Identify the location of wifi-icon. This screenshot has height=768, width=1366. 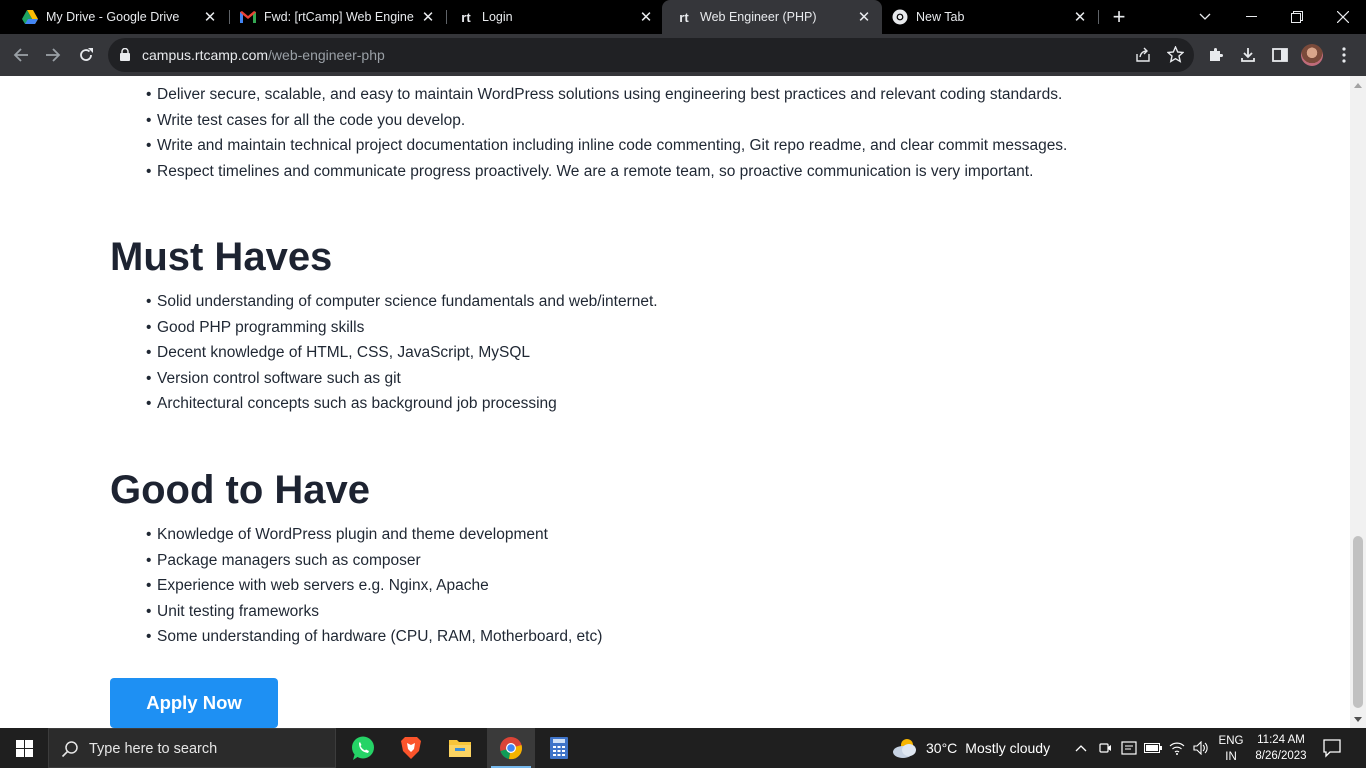
(1177, 748).